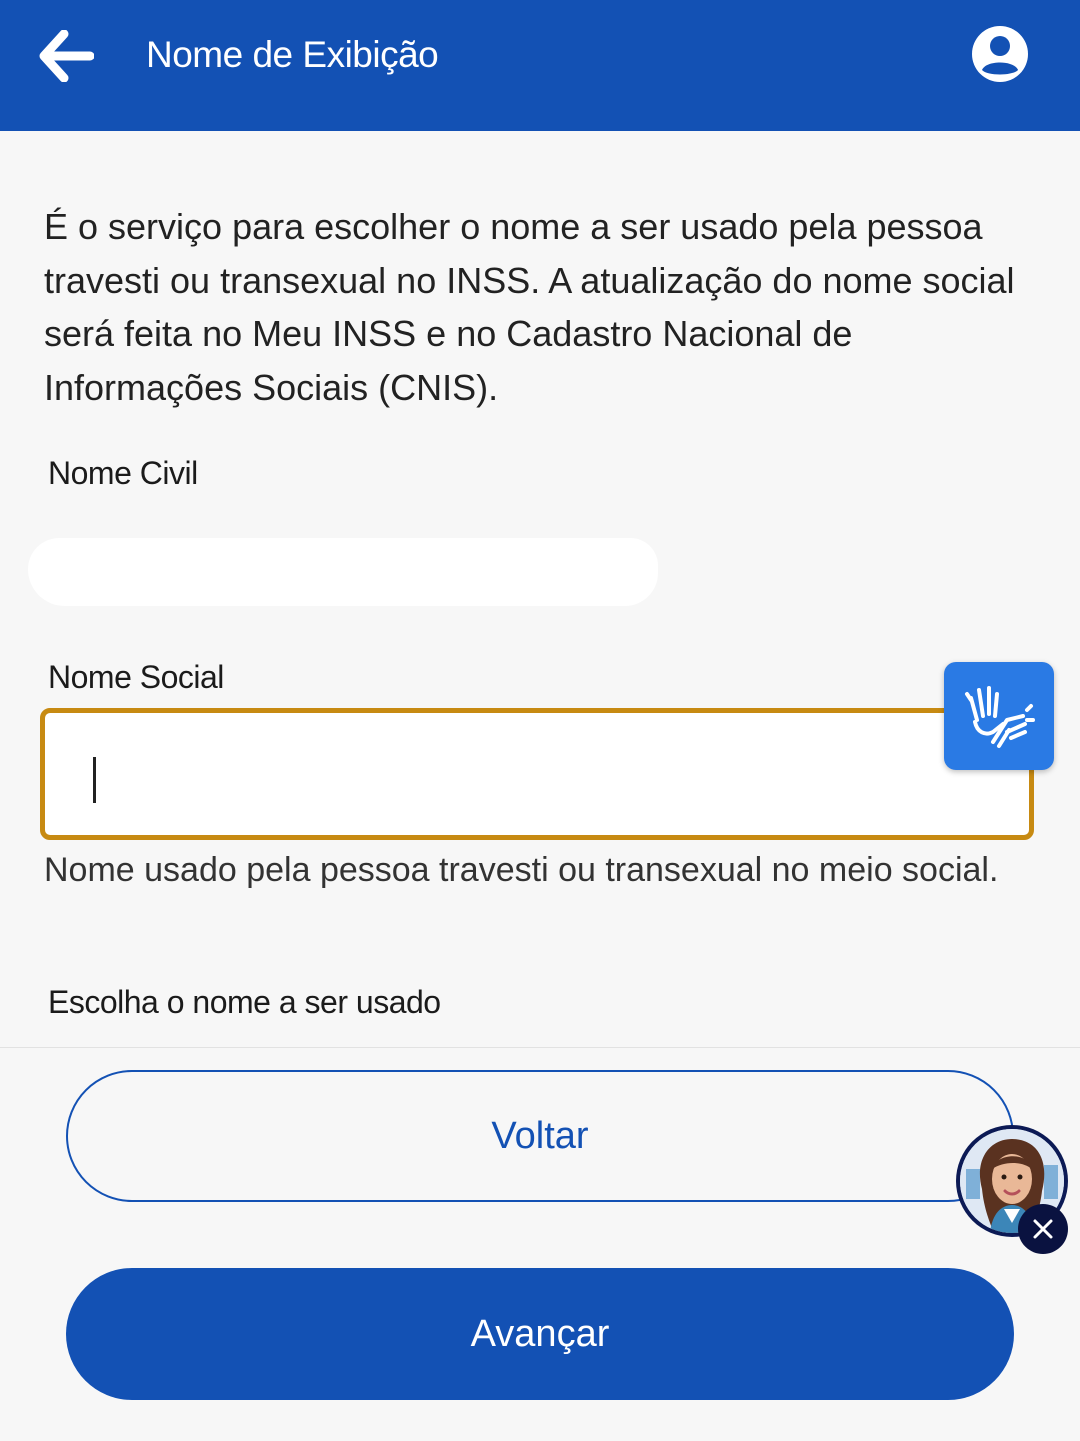  I want to click on assistant-close-button, so click(1043, 1229).